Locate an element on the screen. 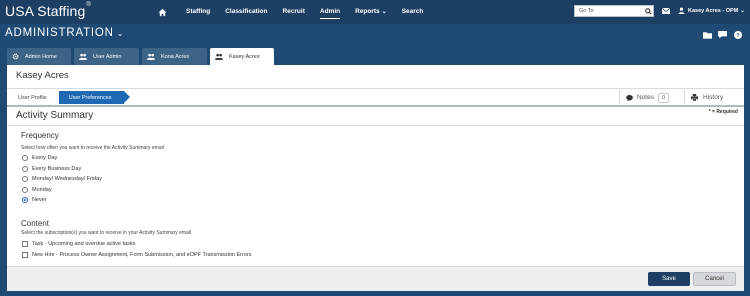 The height and width of the screenshot is (296, 750). mail-icon is located at coordinates (666, 11).